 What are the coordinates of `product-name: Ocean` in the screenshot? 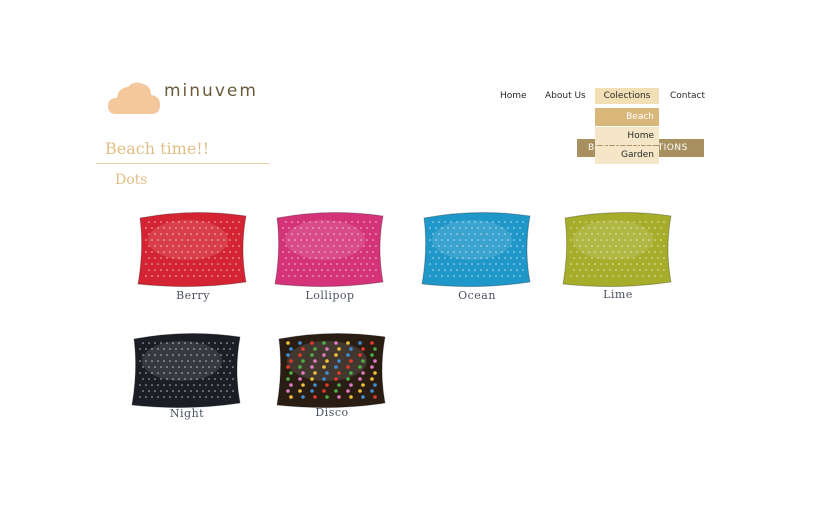 It's located at (477, 295).